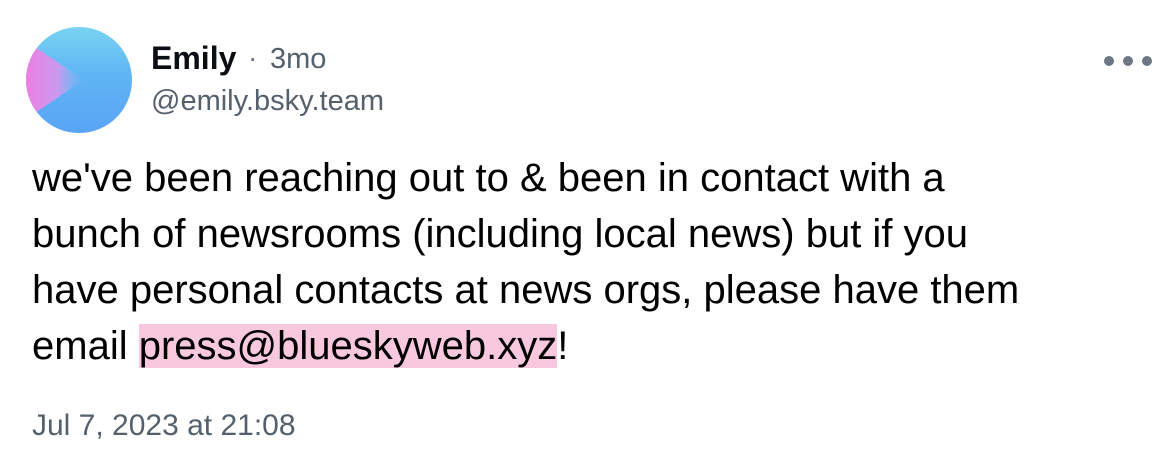  What do you see at coordinates (298, 59) in the screenshot?
I see `relative-timestamp: 3mo` at bounding box center [298, 59].